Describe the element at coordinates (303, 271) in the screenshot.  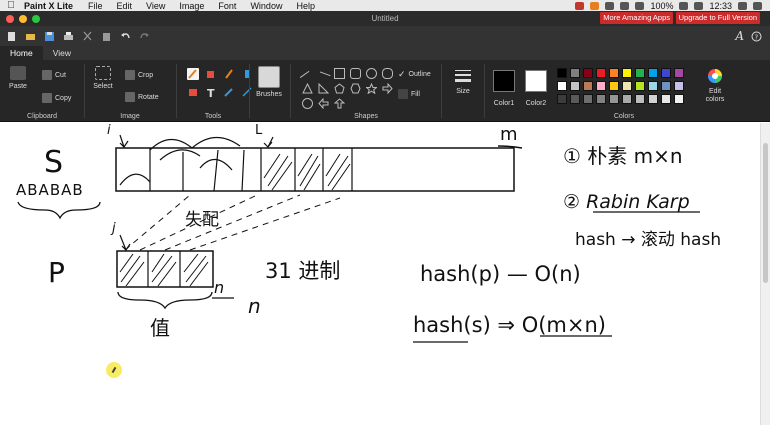
I see `base-31-label: 31 进制` at that location.